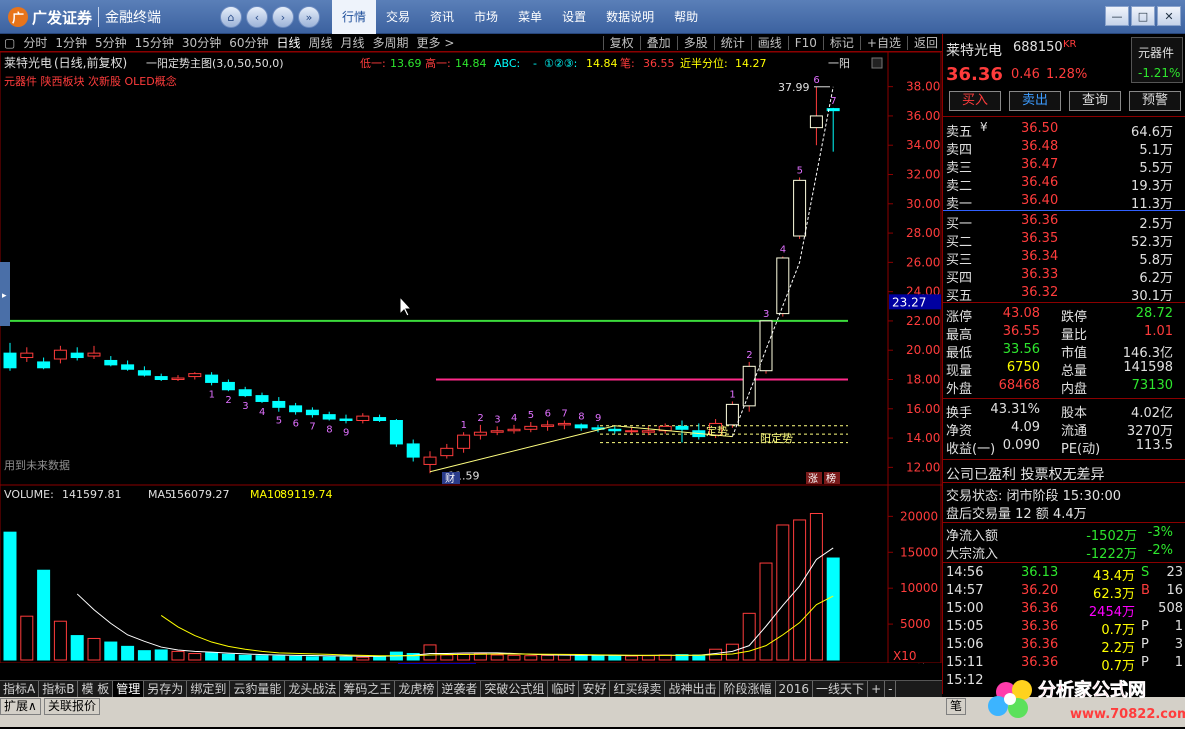  Describe the element at coordinates (111, 42) in the screenshot. I see `period-2: 5分钟` at that location.